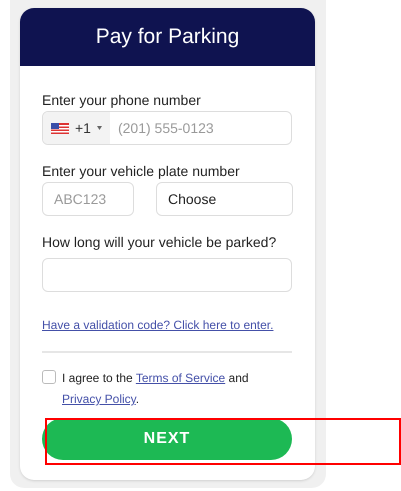  What do you see at coordinates (168, 37) in the screenshot?
I see `page-title: Pay for Parking` at bounding box center [168, 37].